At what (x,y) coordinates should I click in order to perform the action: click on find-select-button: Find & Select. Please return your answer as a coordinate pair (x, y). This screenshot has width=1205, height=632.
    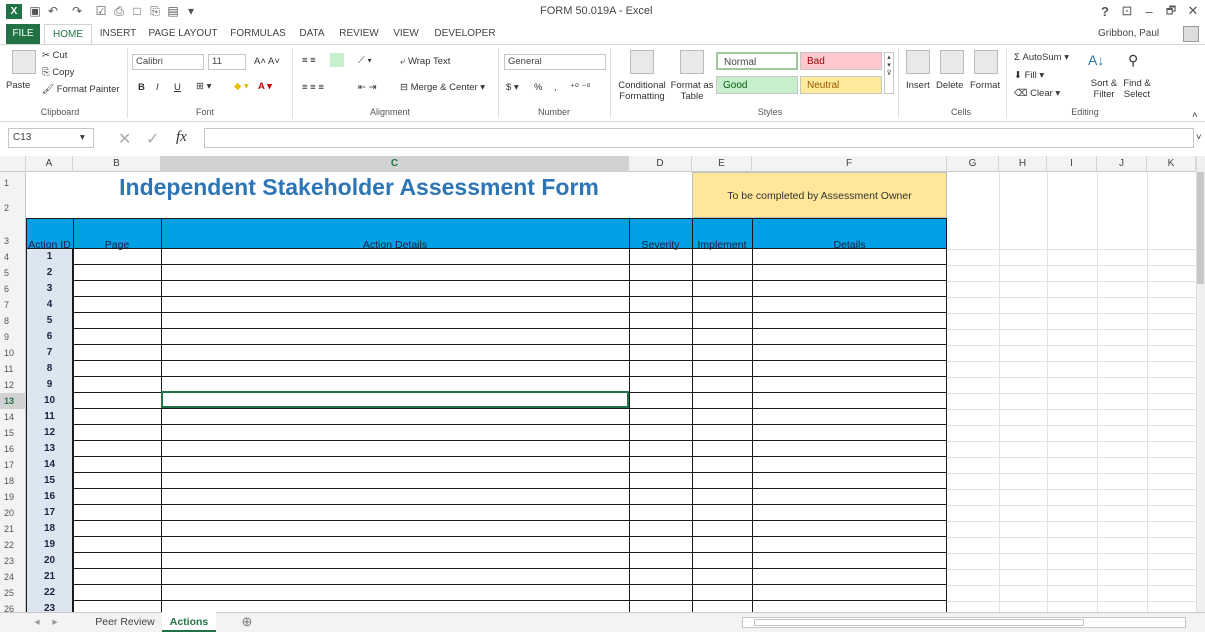
    Looking at the image, I should click on (1137, 89).